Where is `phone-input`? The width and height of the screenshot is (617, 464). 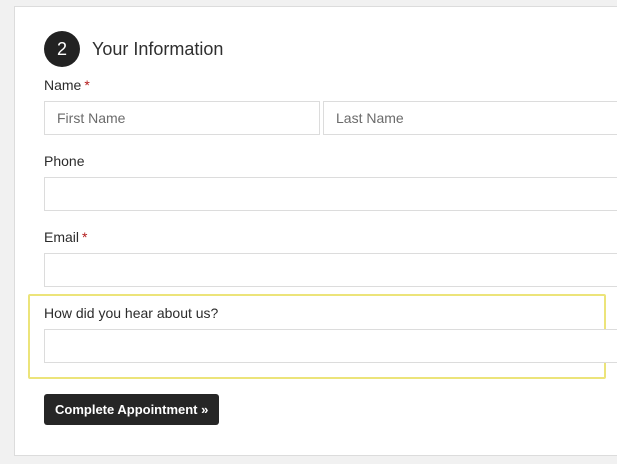 phone-input is located at coordinates (330, 194).